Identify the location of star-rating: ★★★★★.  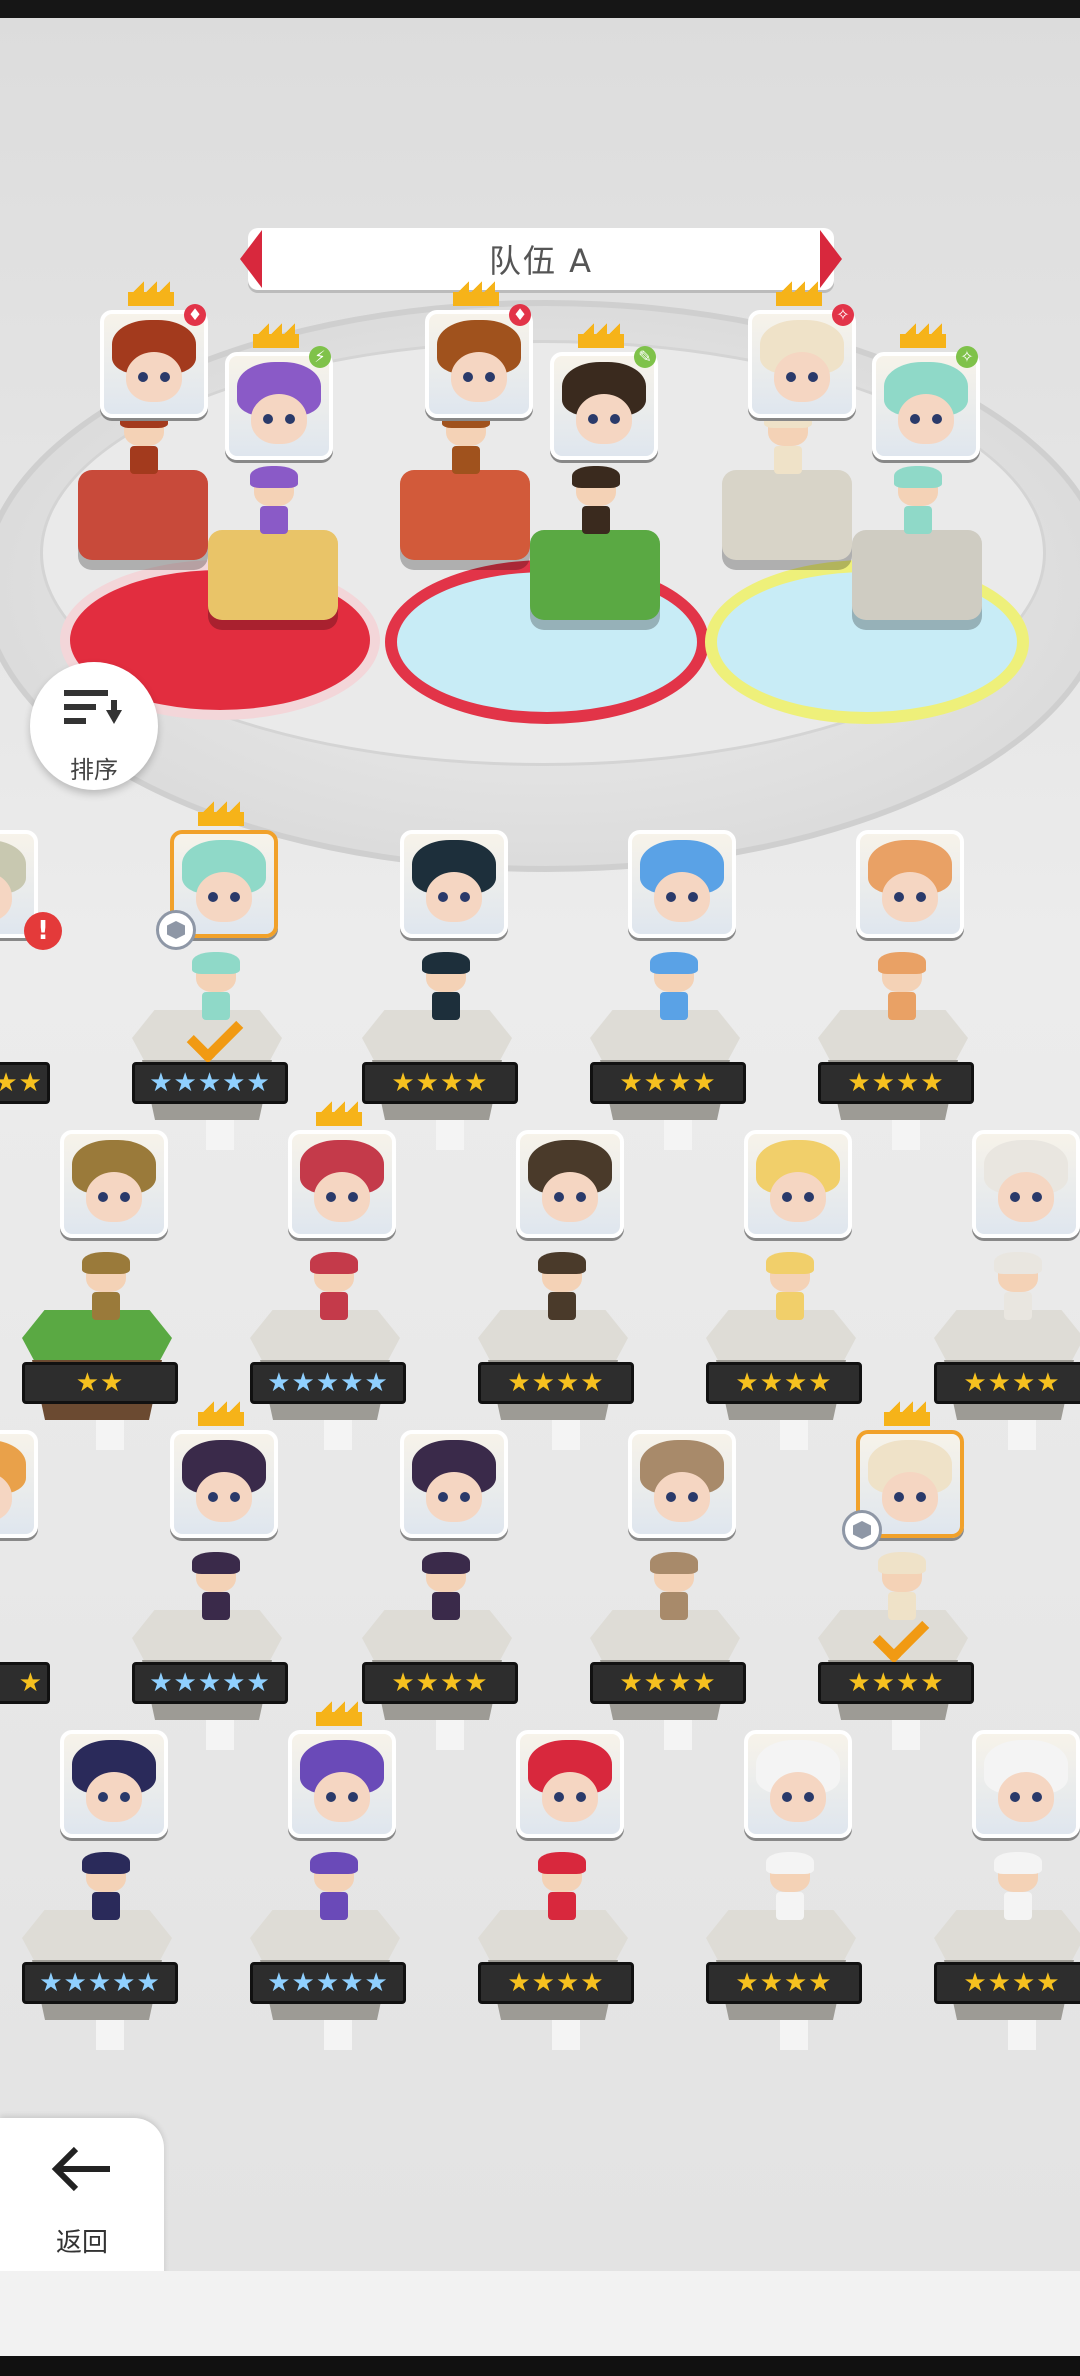
(210, 1083).